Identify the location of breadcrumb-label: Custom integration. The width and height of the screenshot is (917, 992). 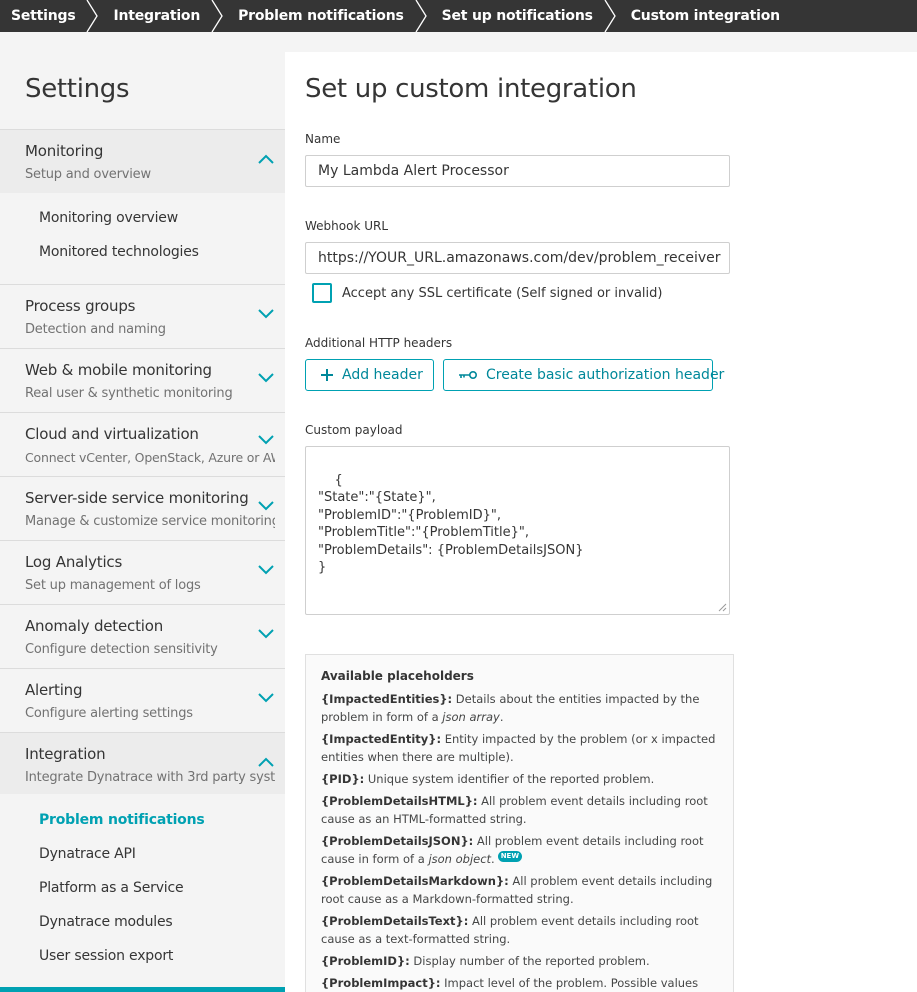
(705, 16).